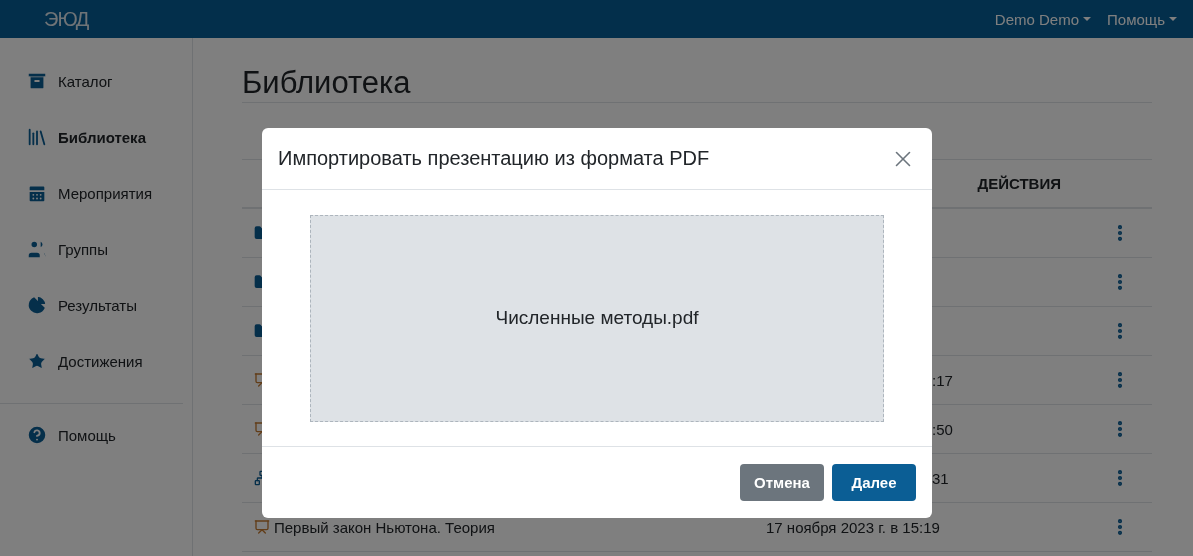 This screenshot has height=556, width=1193. I want to click on date-text: 31, so click(940, 478).